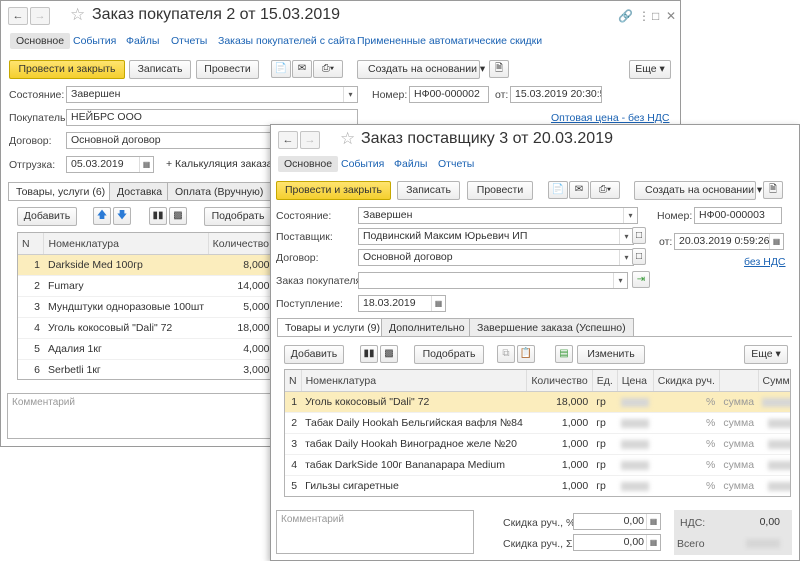 The width and height of the screenshot is (800, 561). I want to click on date-field: 15.03.2019 20:30:59, so click(556, 94).